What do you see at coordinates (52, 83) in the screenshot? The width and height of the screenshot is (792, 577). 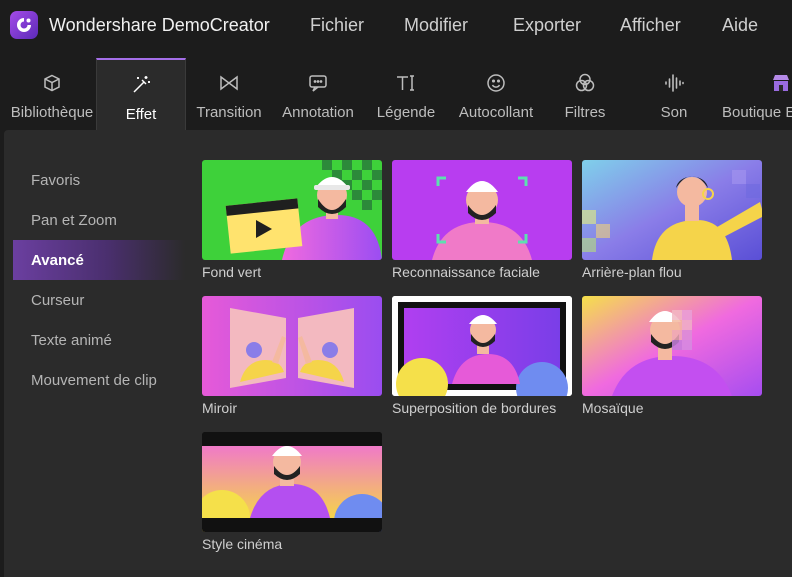 I see `cube-icon` at bounding box center [52, 83].